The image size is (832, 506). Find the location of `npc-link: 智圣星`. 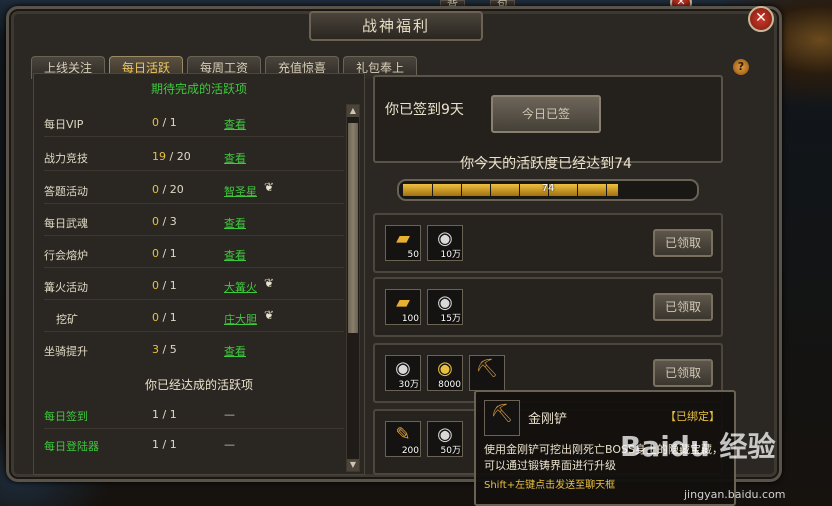

npc-link: 智圣星 is located at coordinates (240, 191).